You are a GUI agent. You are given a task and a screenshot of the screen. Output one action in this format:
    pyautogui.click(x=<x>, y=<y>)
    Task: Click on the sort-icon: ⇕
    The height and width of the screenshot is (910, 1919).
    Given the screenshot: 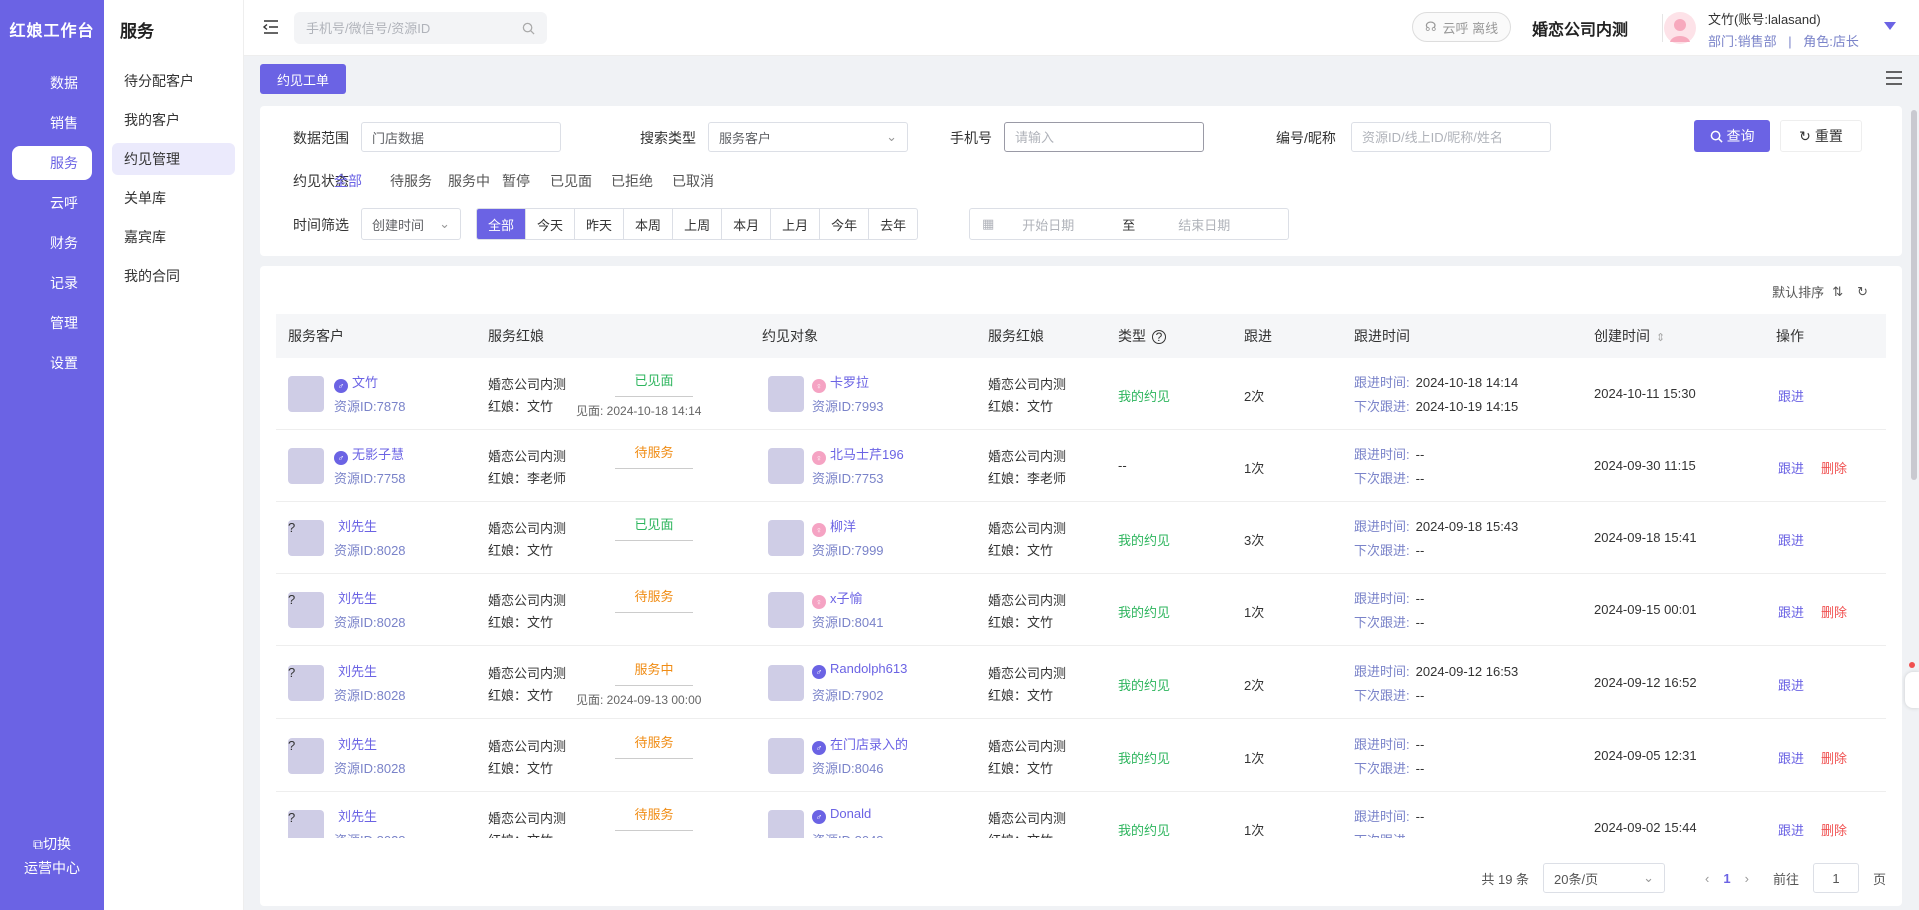 What is the action you would take?
    pyautogui.click(x=1660, y=338)
    